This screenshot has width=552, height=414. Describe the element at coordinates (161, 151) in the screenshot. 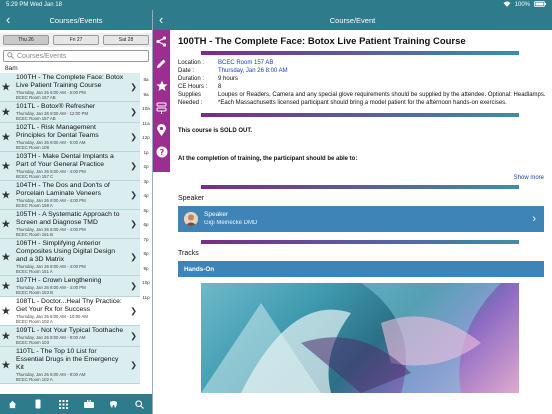

I see `help-icon: ?` at that location.